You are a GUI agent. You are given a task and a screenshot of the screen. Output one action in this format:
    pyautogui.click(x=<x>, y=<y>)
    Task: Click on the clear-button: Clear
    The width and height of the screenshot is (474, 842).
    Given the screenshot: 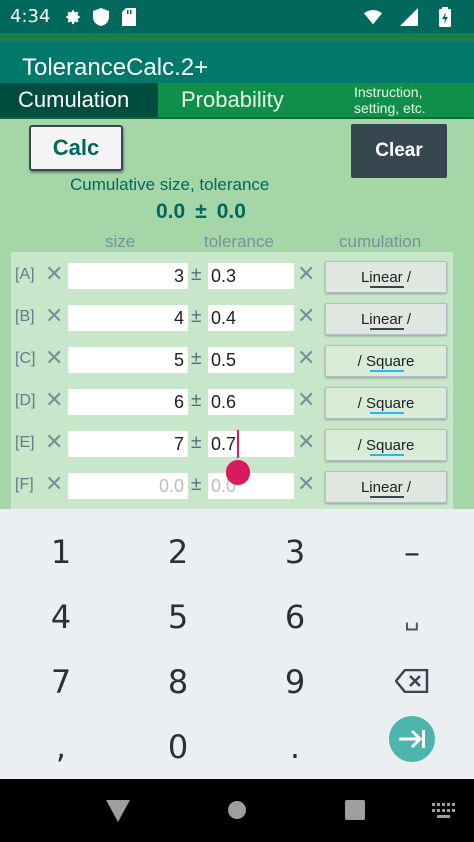 What is the action you would take?
    pyautogui.click(x=399, y=151)
    